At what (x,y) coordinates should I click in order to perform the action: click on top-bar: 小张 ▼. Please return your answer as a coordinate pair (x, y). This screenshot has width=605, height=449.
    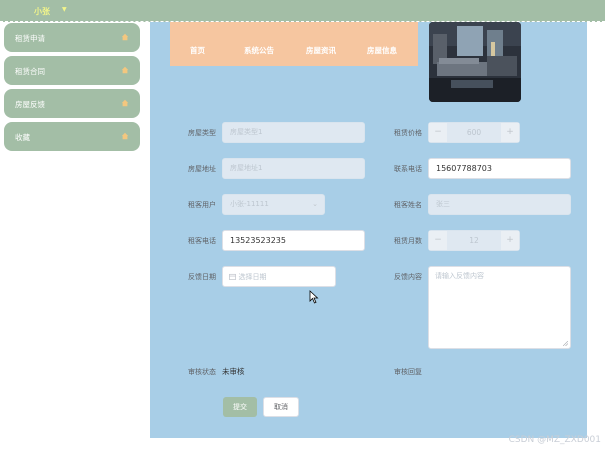
    Looking at the image, I should click on (302, 11).